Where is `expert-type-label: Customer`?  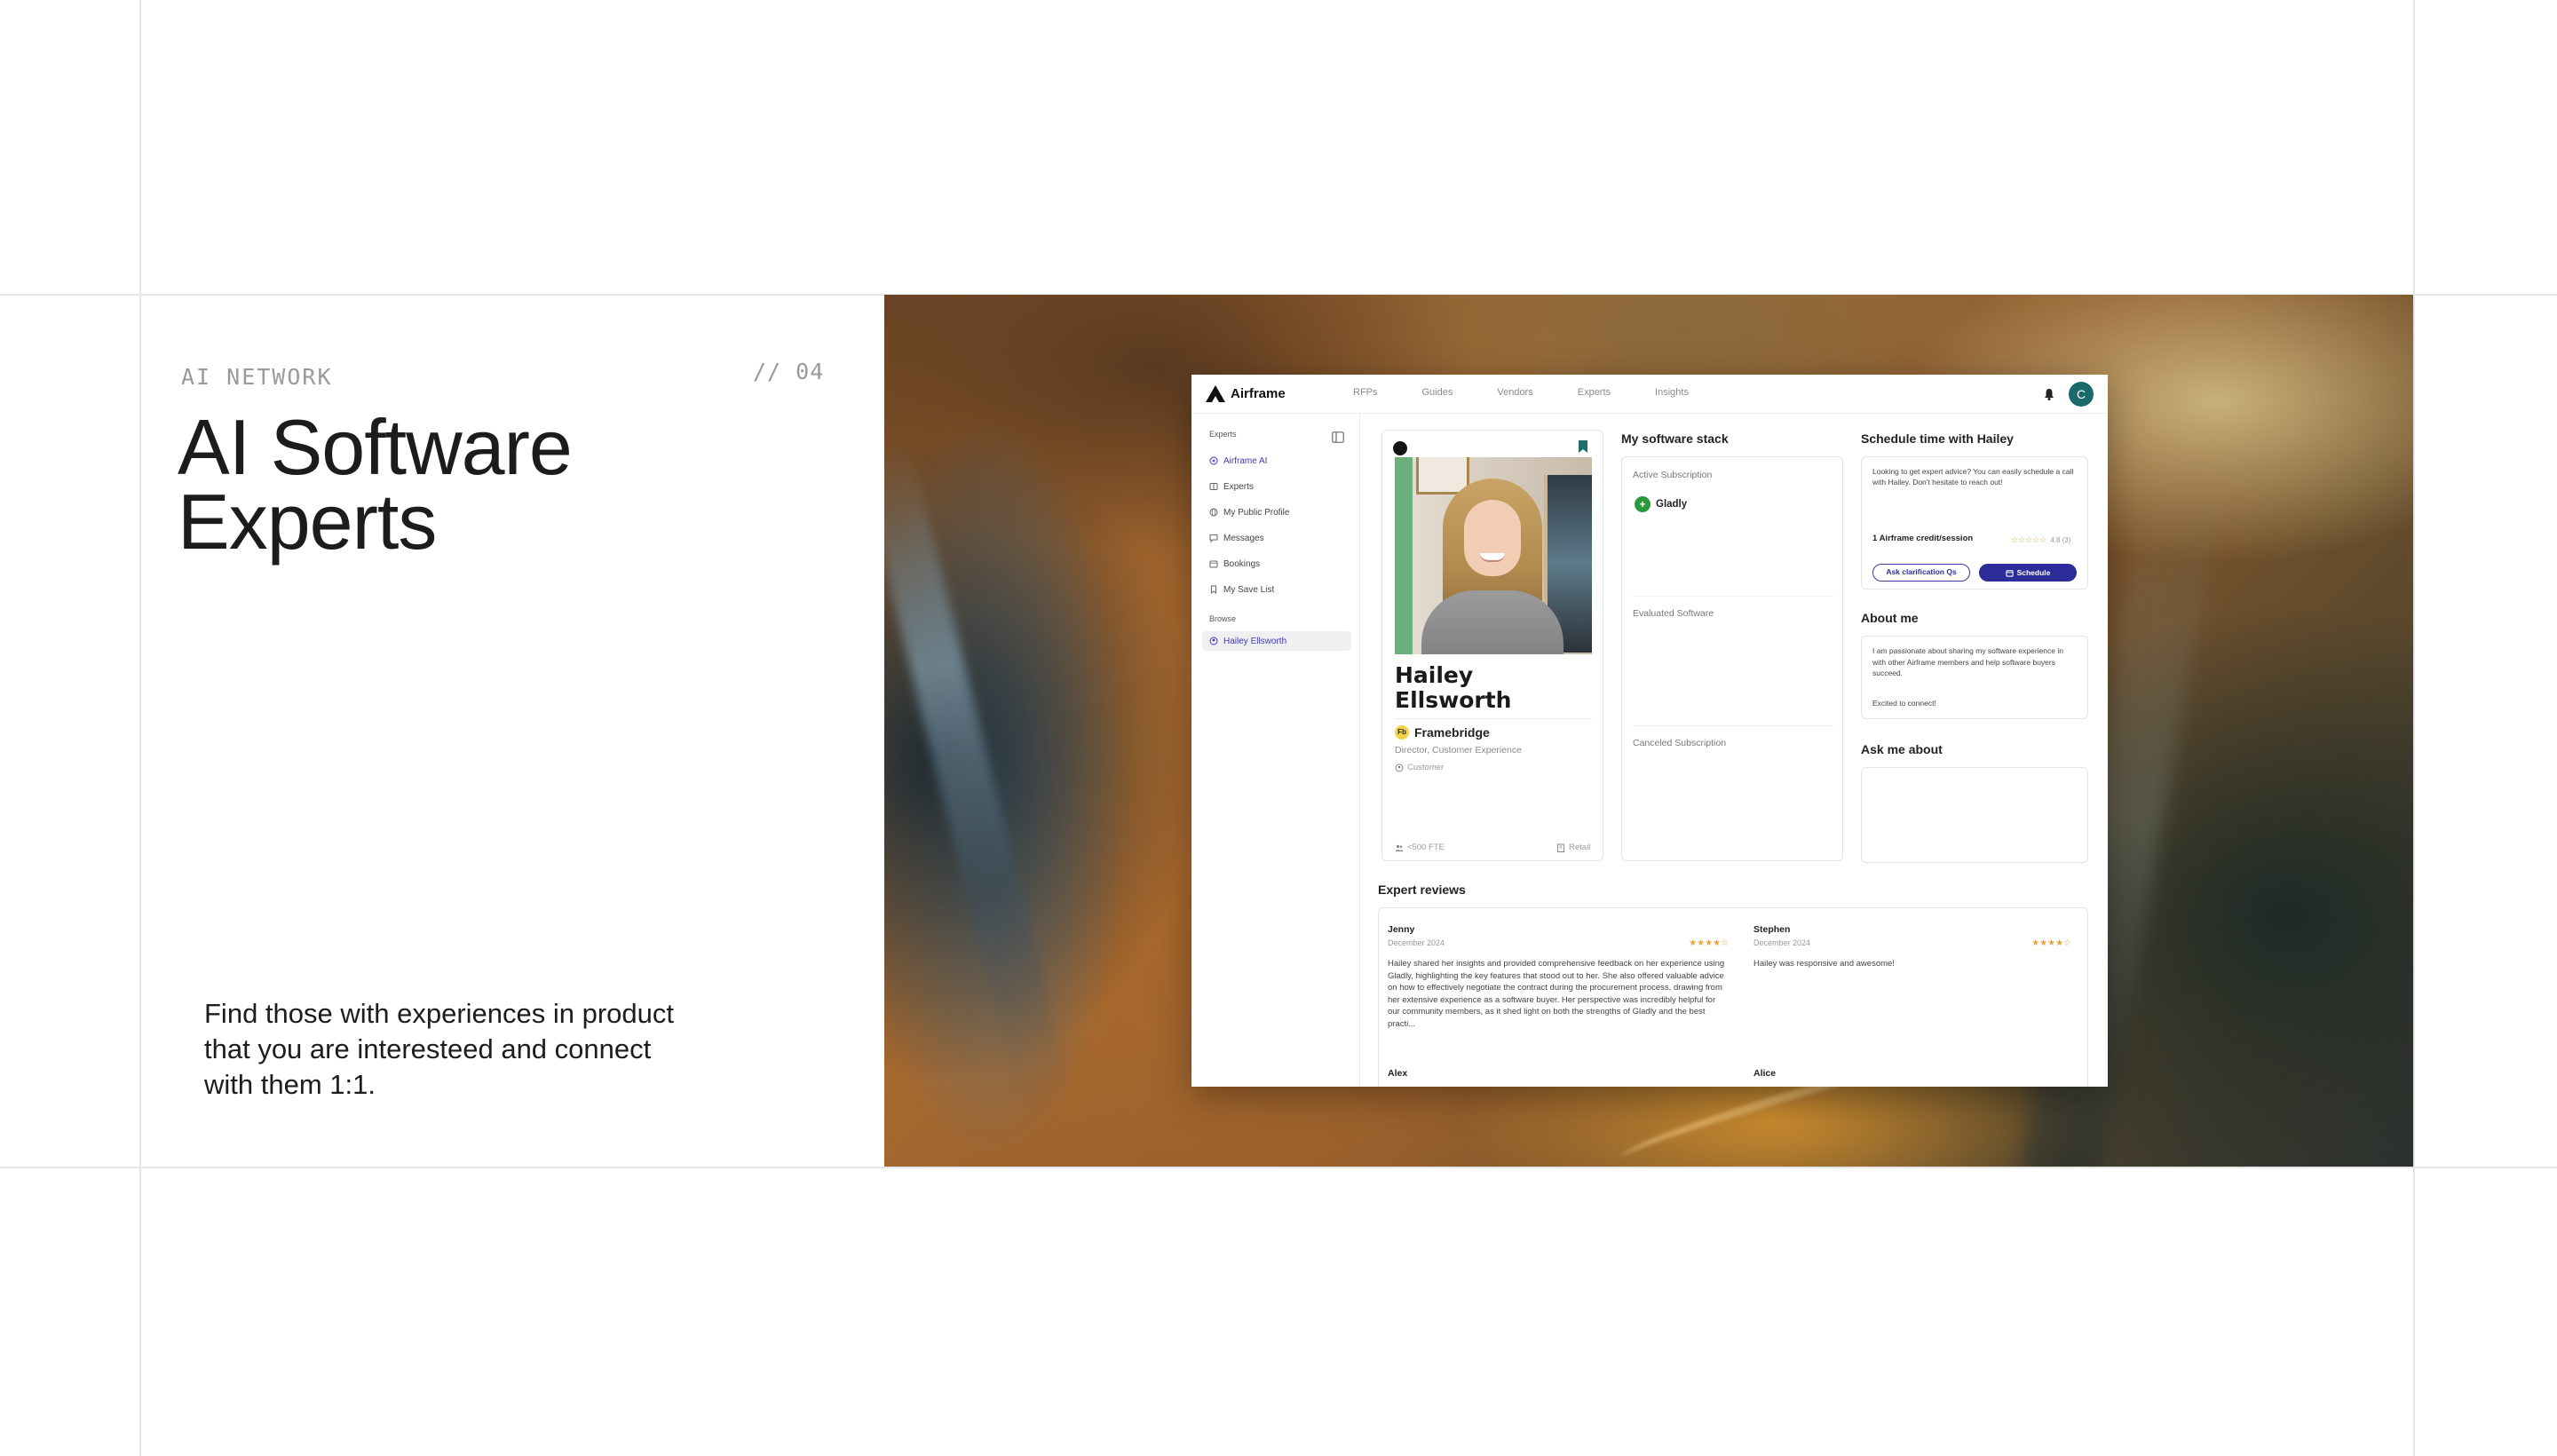 expert-type-label: Customer is located at coordinates (1426, 767).